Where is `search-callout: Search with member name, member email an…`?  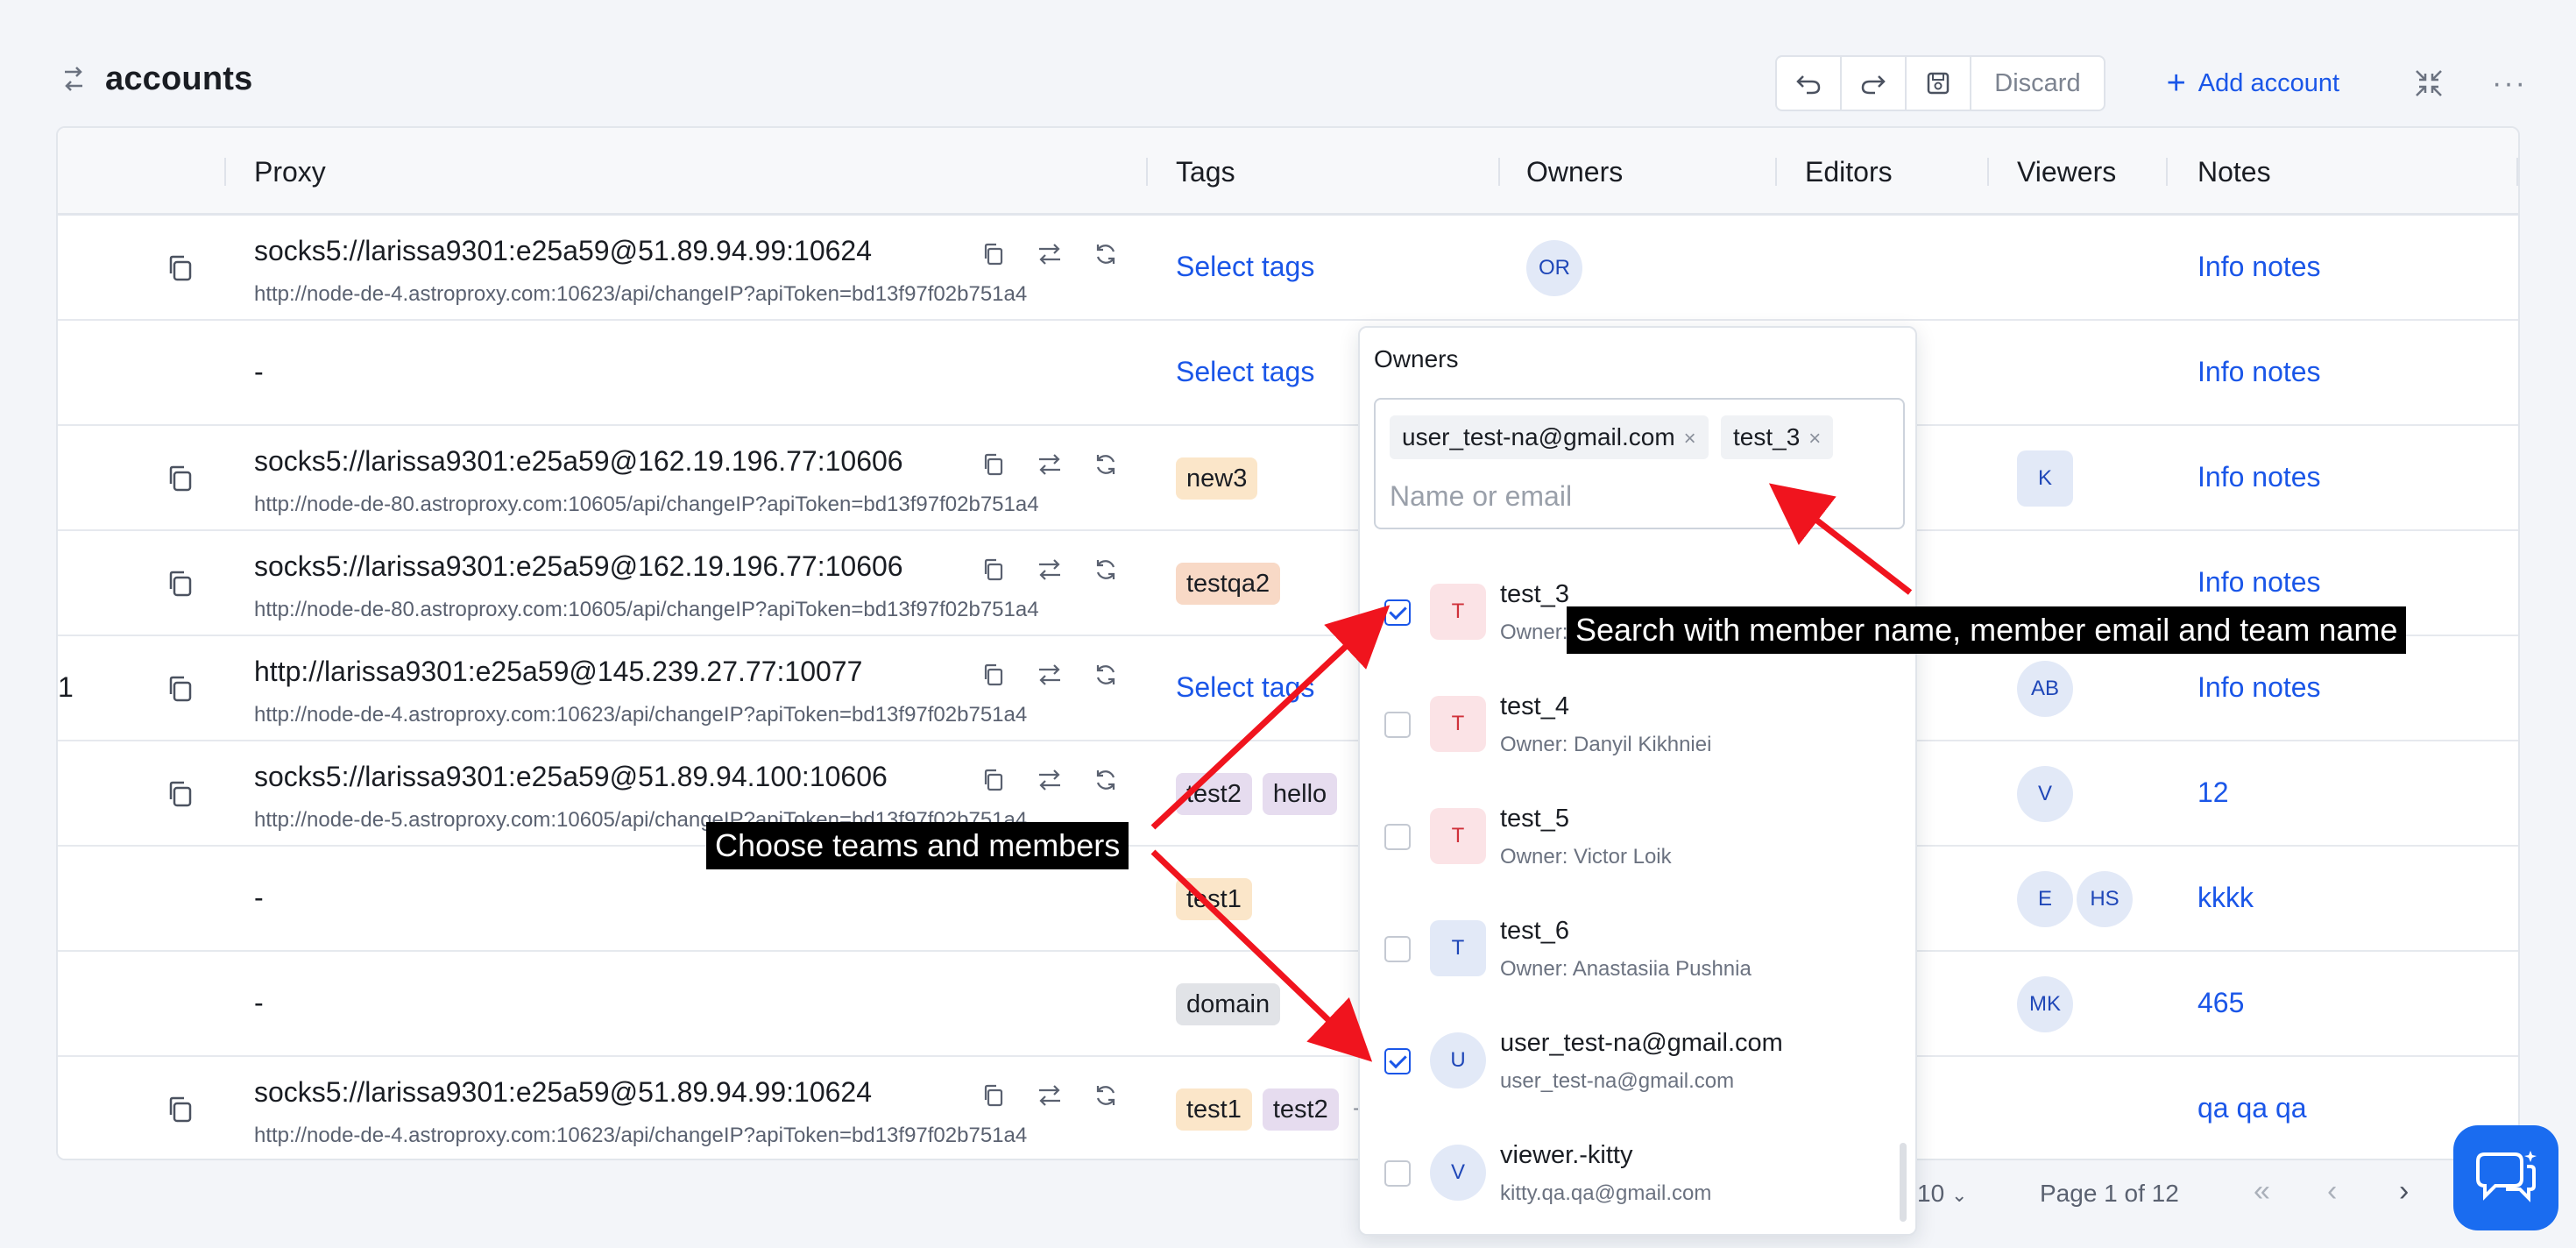
search-callout: Search with member name, member email an… is located at coordinates (1987, 630).